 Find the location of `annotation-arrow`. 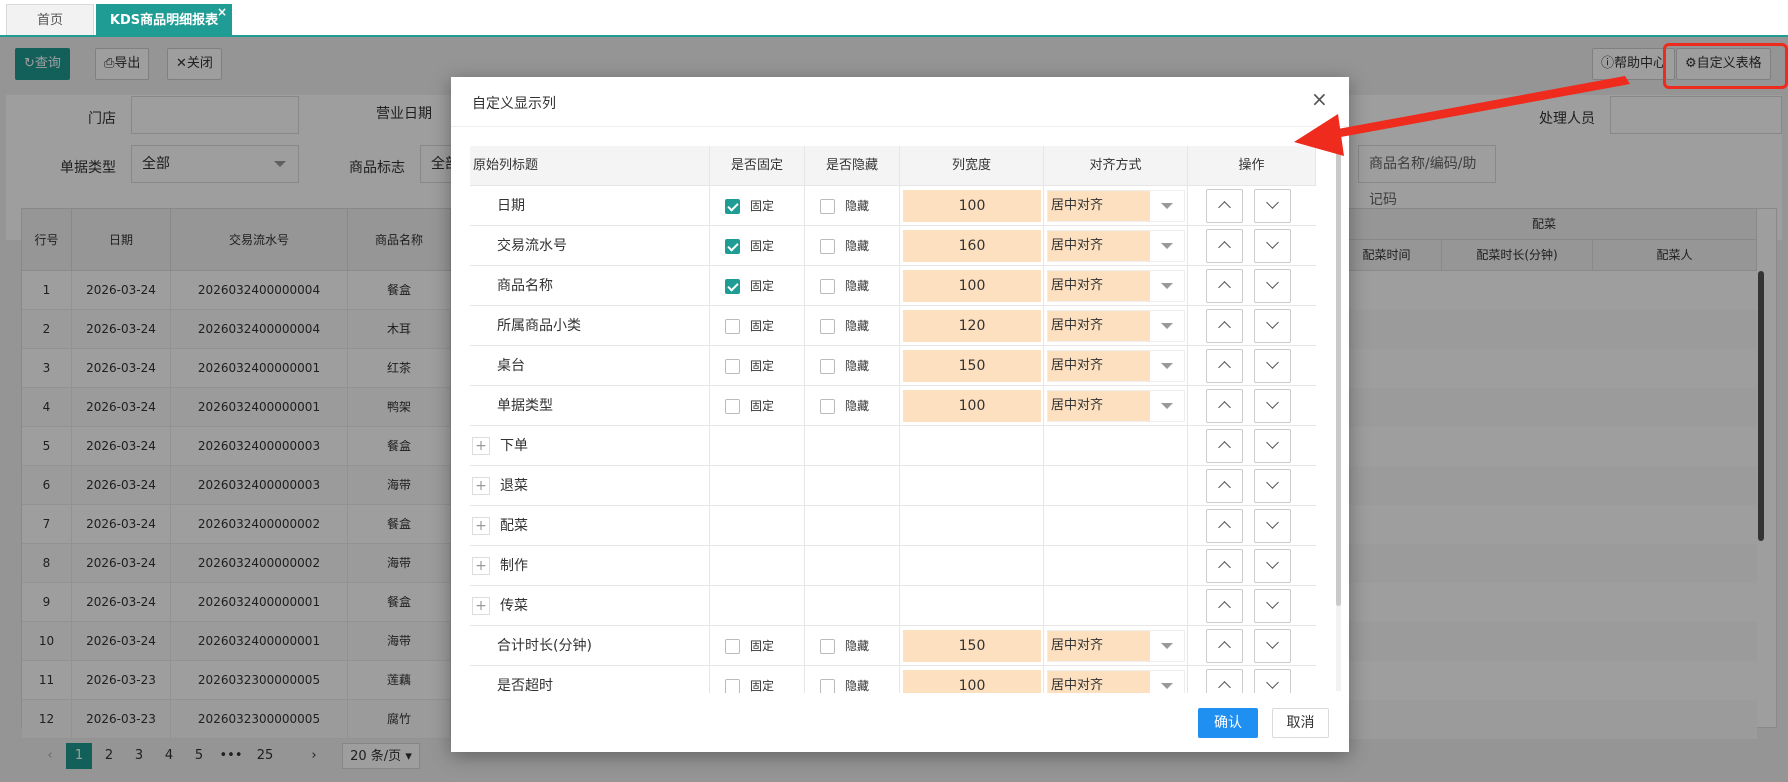

annotation-arrow is located at coordinates (1462, 116).